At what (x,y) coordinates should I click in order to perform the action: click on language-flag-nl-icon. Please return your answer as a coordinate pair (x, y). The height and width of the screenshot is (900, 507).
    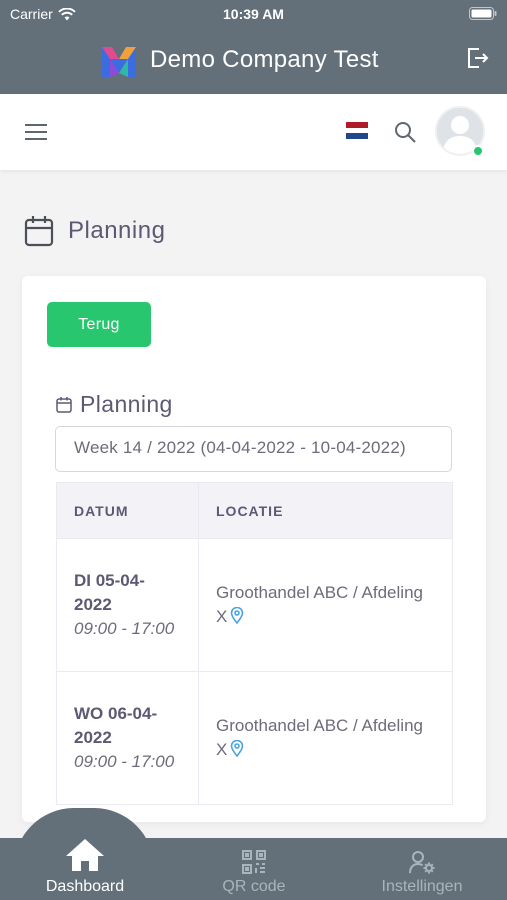
    Looking at the image, I should click on (357, 131).